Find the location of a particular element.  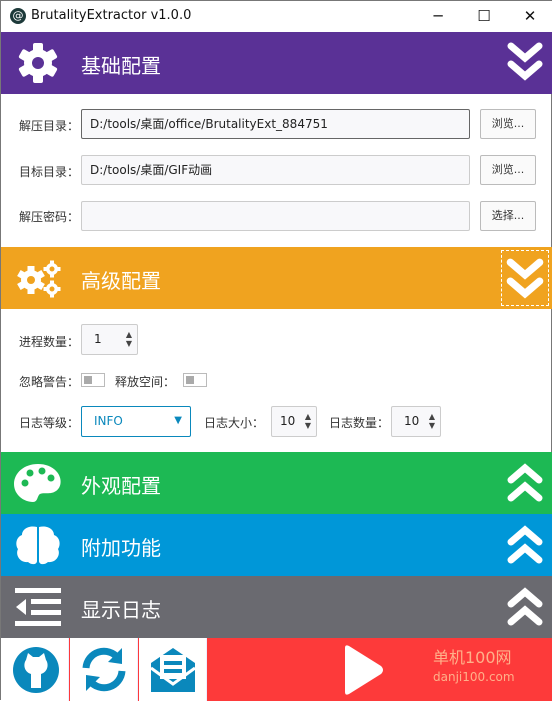

window-title: BrutalityExtractor v1.0.0 is located at coordinates (111, 15).